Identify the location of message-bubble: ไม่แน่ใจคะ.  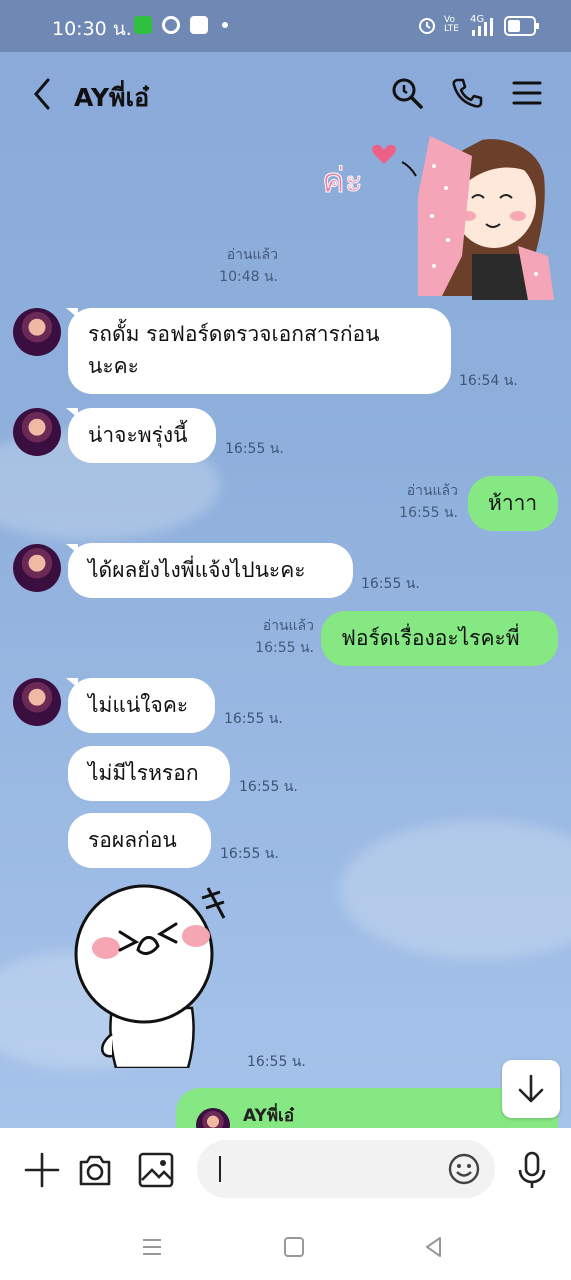
(141, 705).